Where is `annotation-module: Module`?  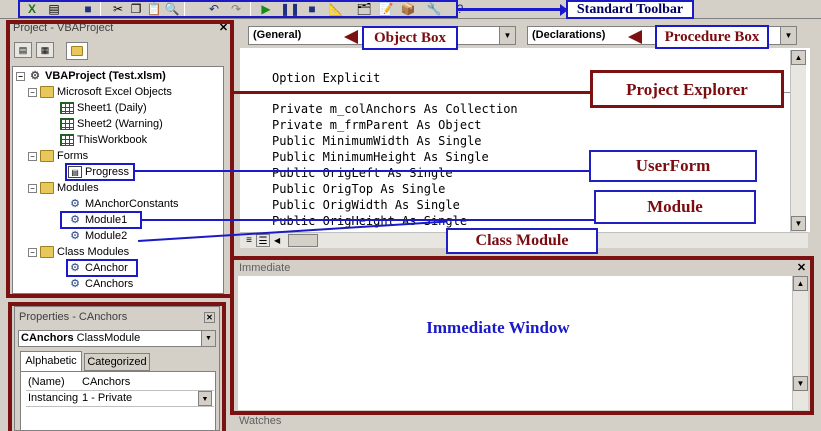
annotation-module: Module is located at coordinates (675, 207).